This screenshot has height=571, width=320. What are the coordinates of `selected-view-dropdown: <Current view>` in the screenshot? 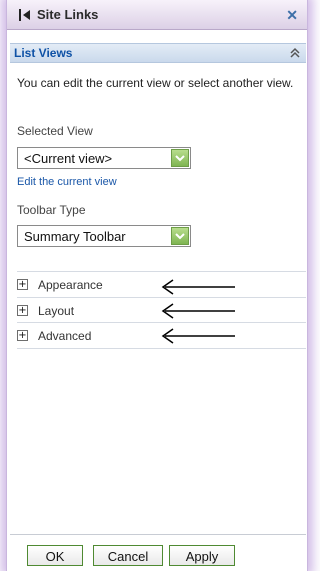 It's located at (104, 158).